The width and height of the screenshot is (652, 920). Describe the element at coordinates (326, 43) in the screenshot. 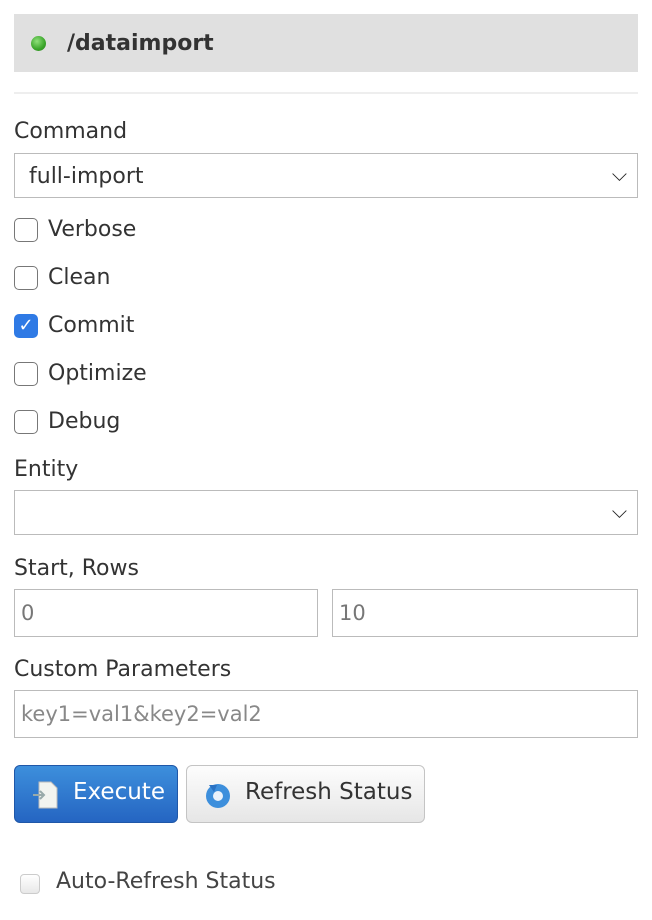

I see `core-header: /dataimport` at that location.